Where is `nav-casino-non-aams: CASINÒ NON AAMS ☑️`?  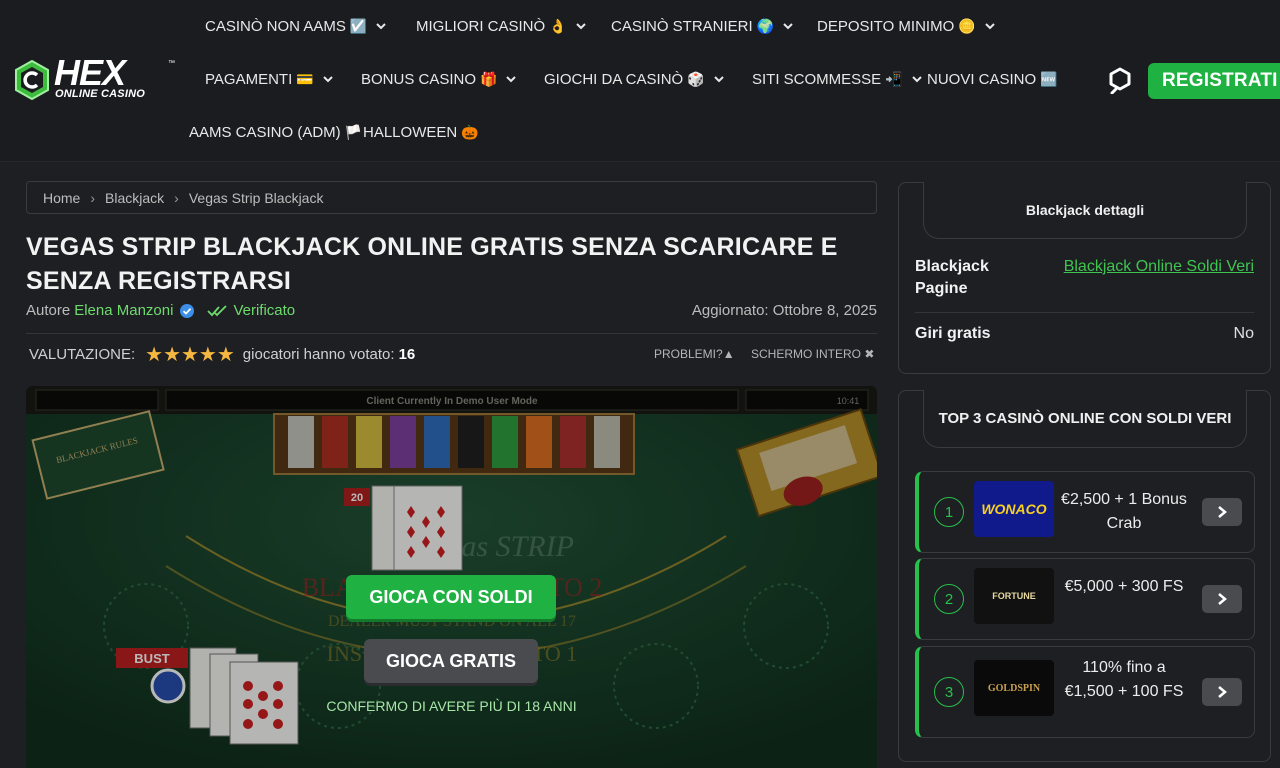
nav-casino-non-aams: CASINÒ NON AAMS ☑️ is located at coordinates (296, 26).